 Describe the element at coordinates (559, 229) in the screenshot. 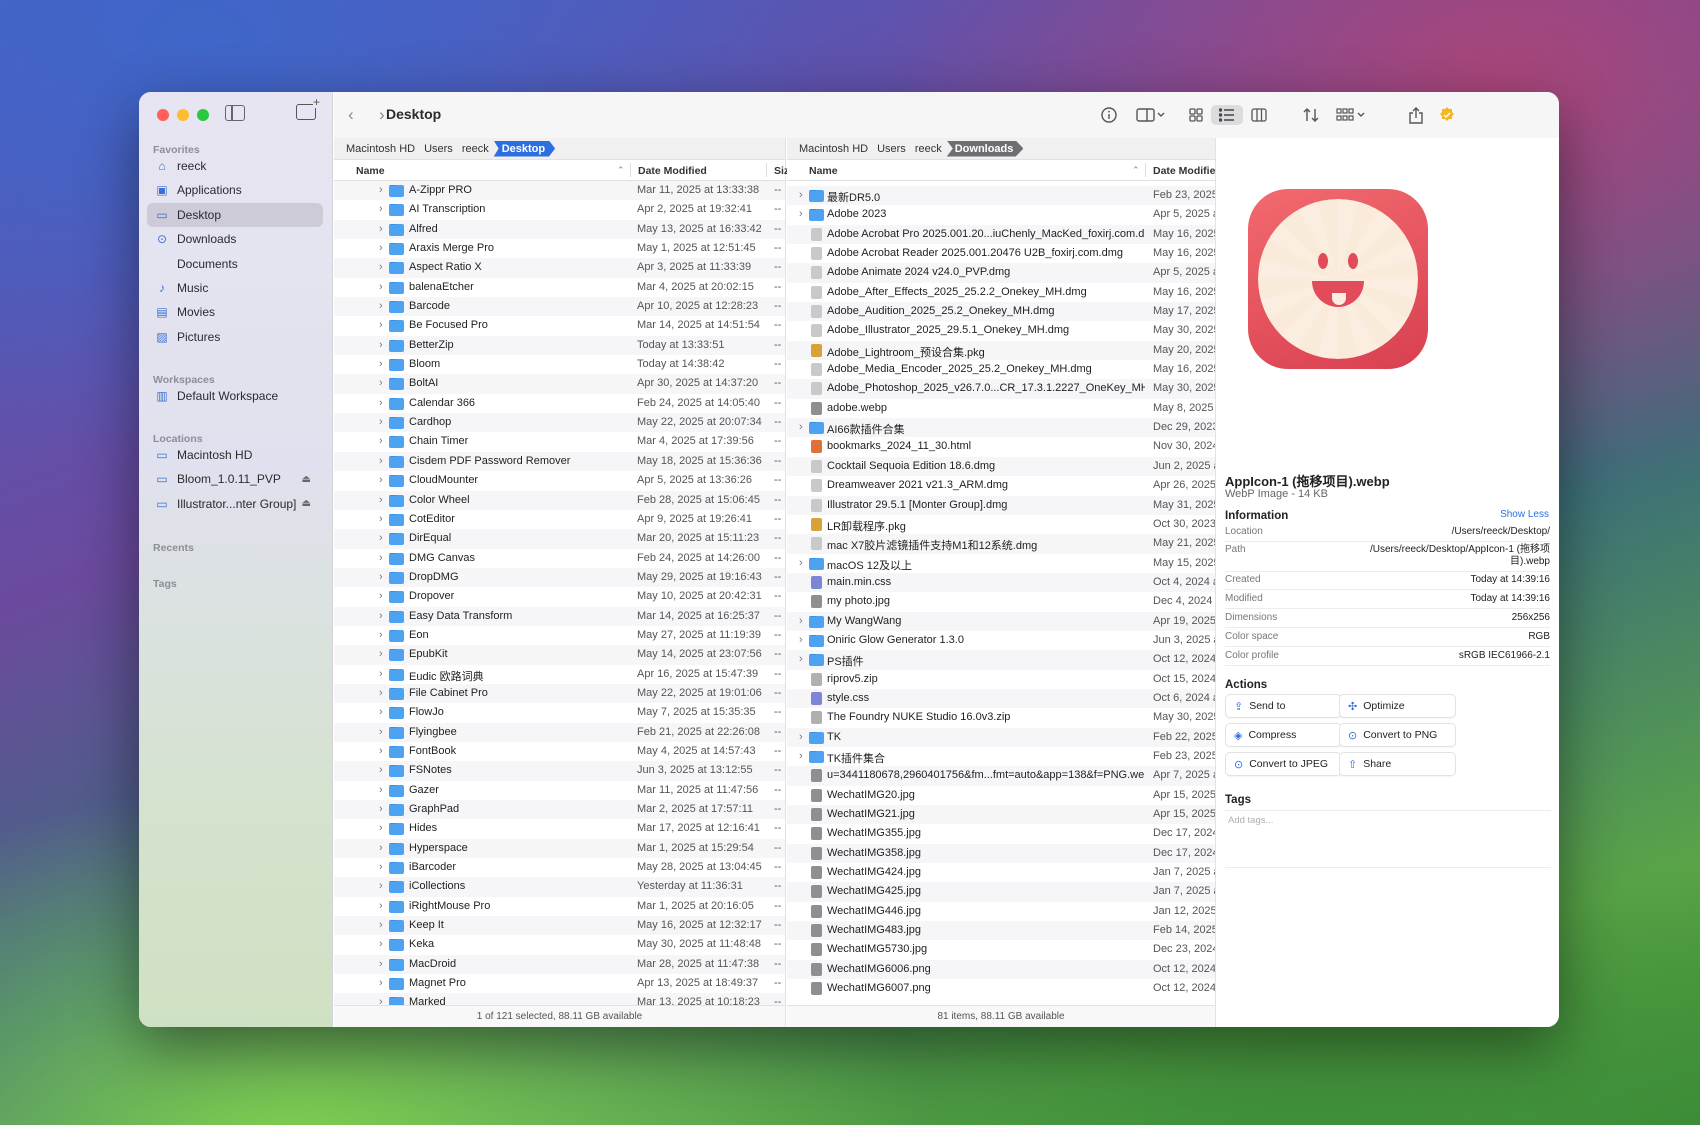

I see `table-row: › Alfred May 13, 2025 at 16:33:42 --` at that location.